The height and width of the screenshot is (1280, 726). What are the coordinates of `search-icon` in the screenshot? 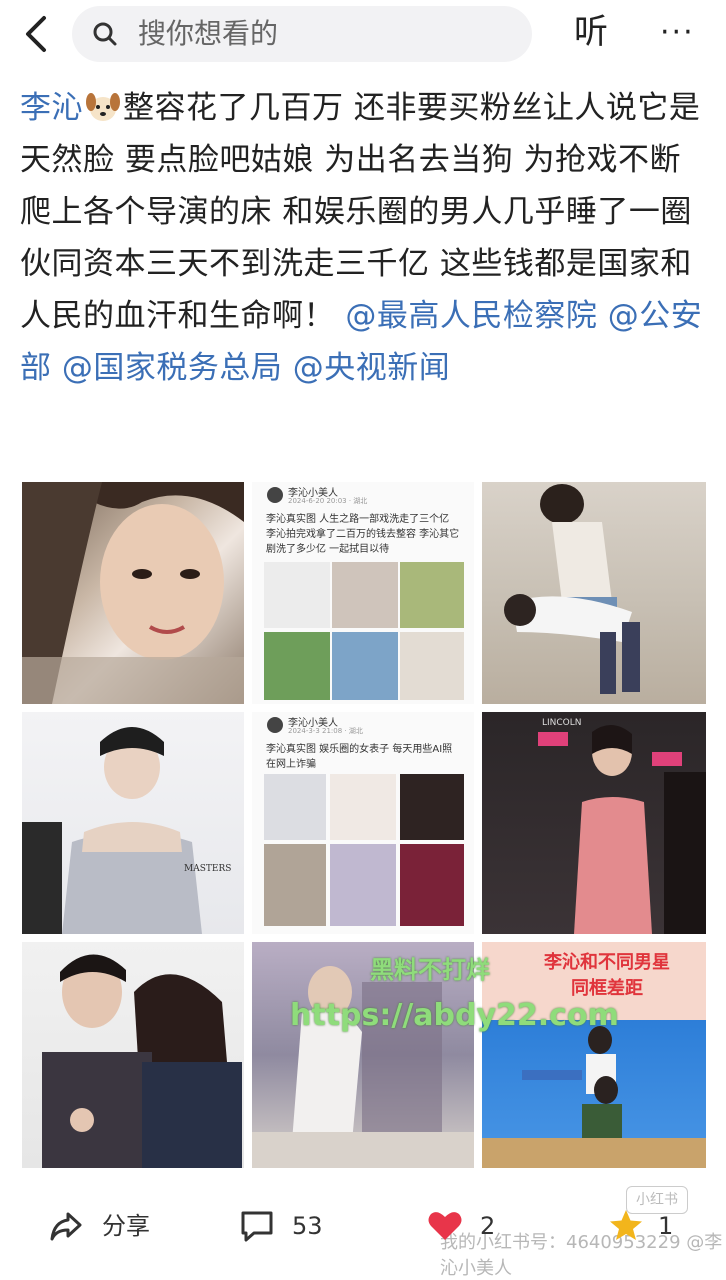 It's located at (105, 34).